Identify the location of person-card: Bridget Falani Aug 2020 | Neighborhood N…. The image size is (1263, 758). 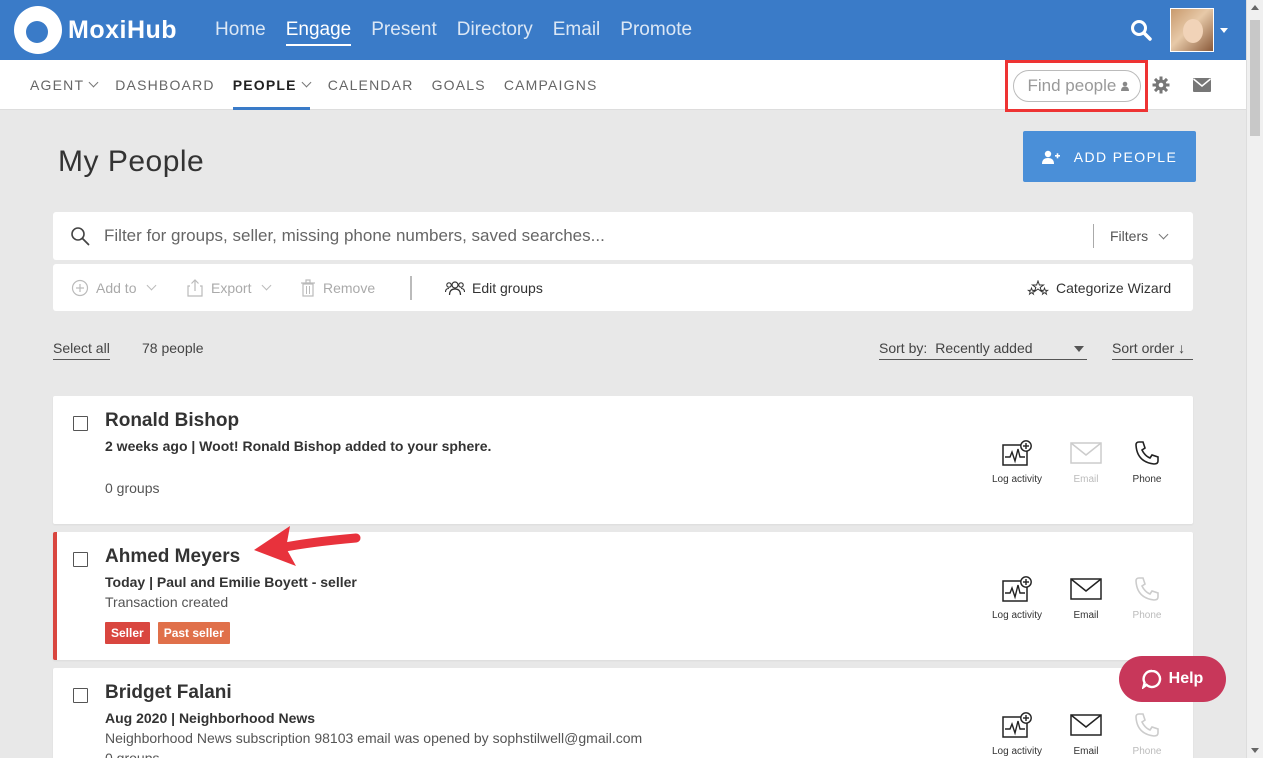
(623, 713).